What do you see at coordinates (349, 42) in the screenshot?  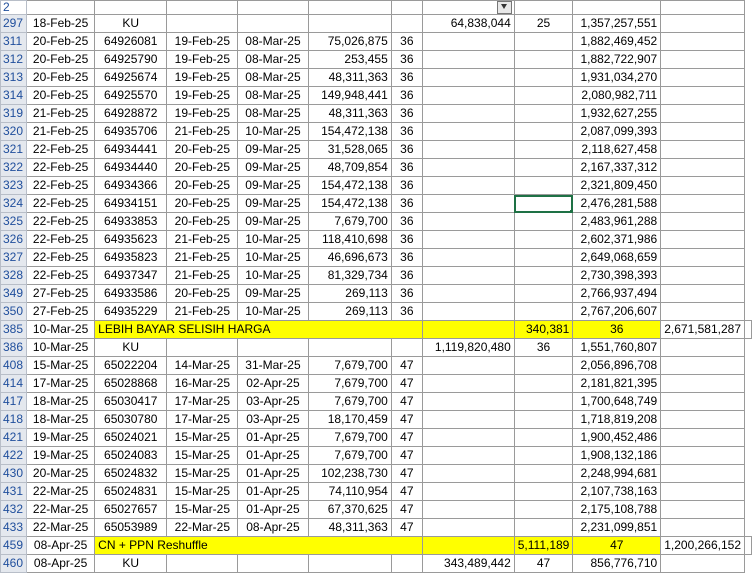 I see `cell-debit: 75,026,875` at bounding box center [349, 42].